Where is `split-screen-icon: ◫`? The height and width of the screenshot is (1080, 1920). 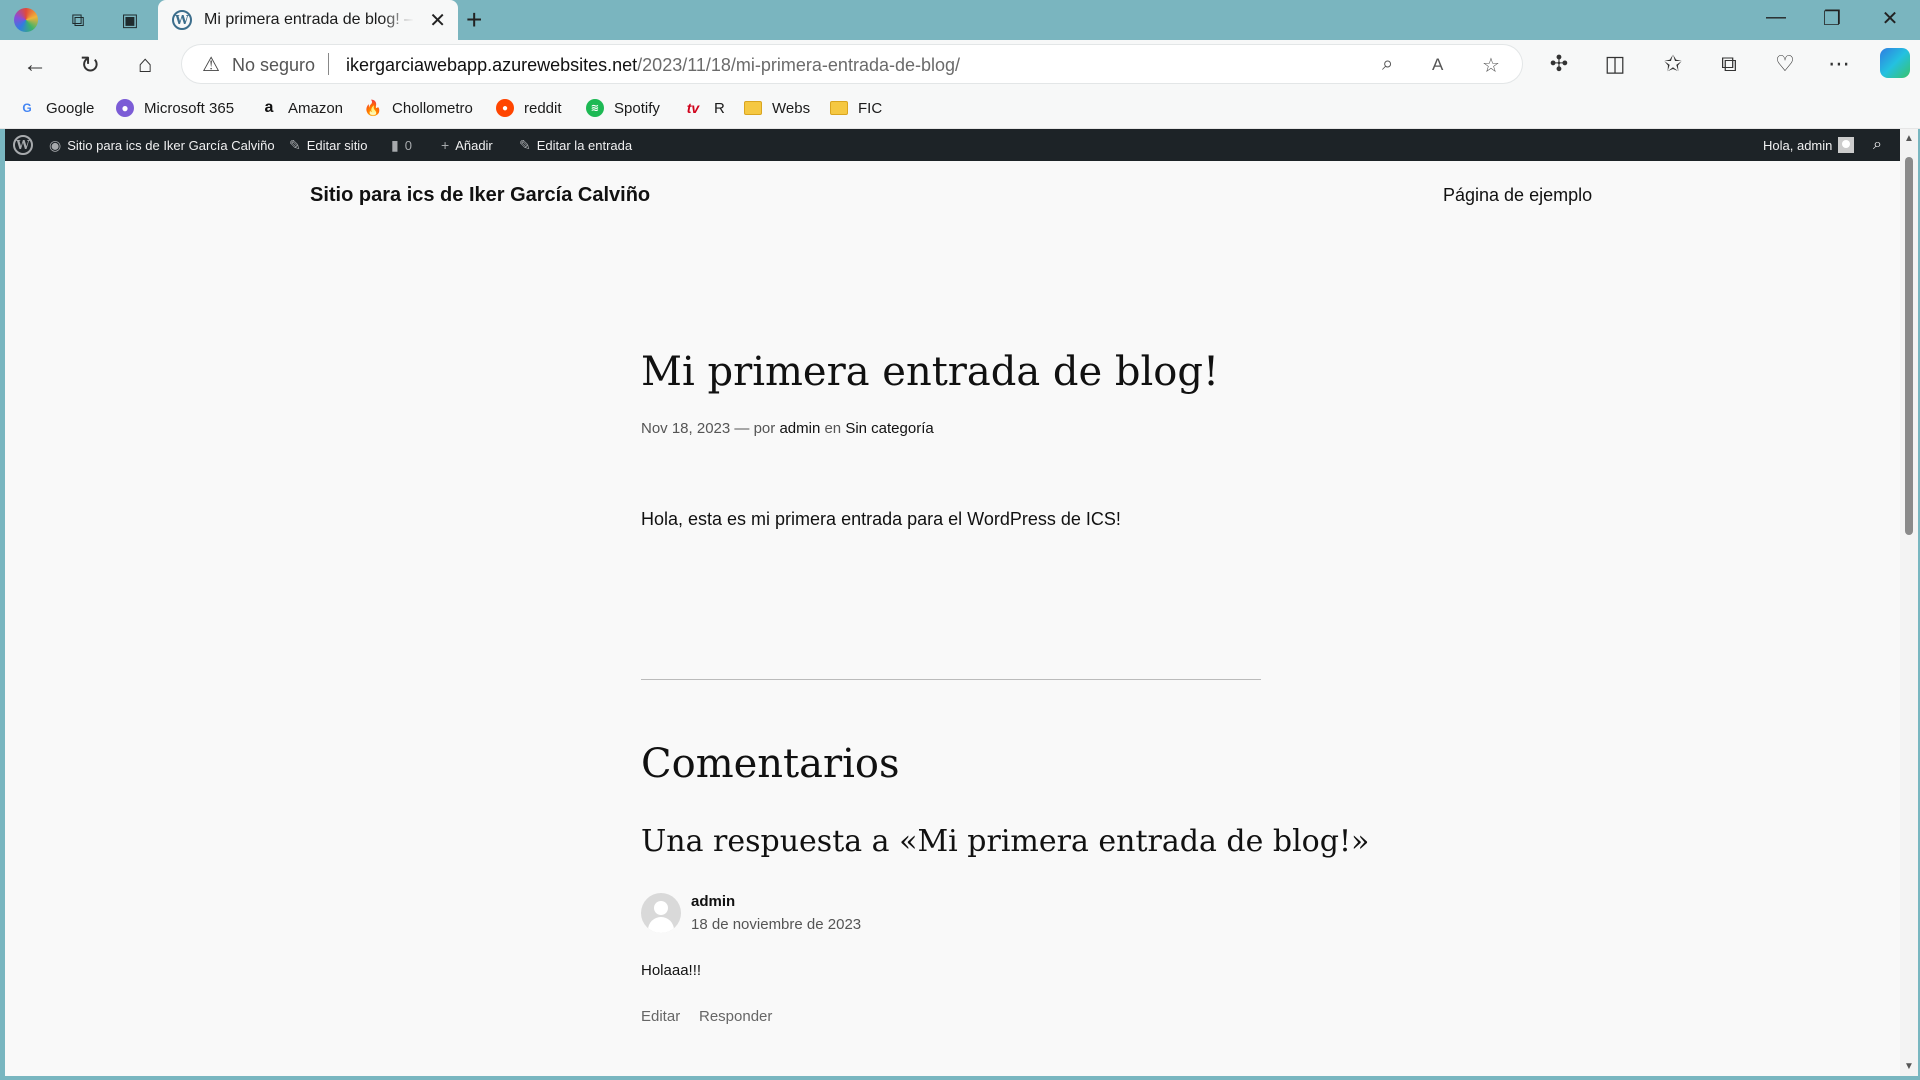 split-screen-icon: ◫ is located at coordinates (1615, 64).